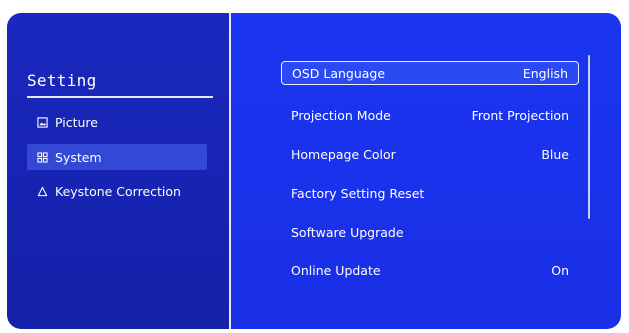 The width and height of the screenshot is (629, 333). Describe the element at coordinates (347, 232) in the screenshot. I see `menu-row-label: Software Upgrade` at that location.